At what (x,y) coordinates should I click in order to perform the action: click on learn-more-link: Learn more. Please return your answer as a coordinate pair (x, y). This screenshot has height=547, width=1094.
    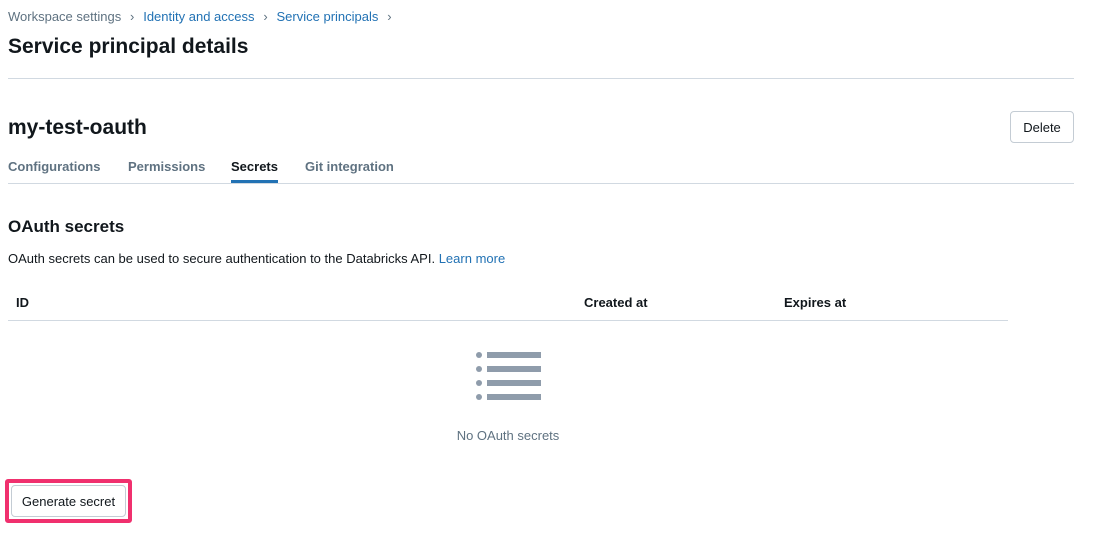
    Looking at the image, I should click on (472, 258).